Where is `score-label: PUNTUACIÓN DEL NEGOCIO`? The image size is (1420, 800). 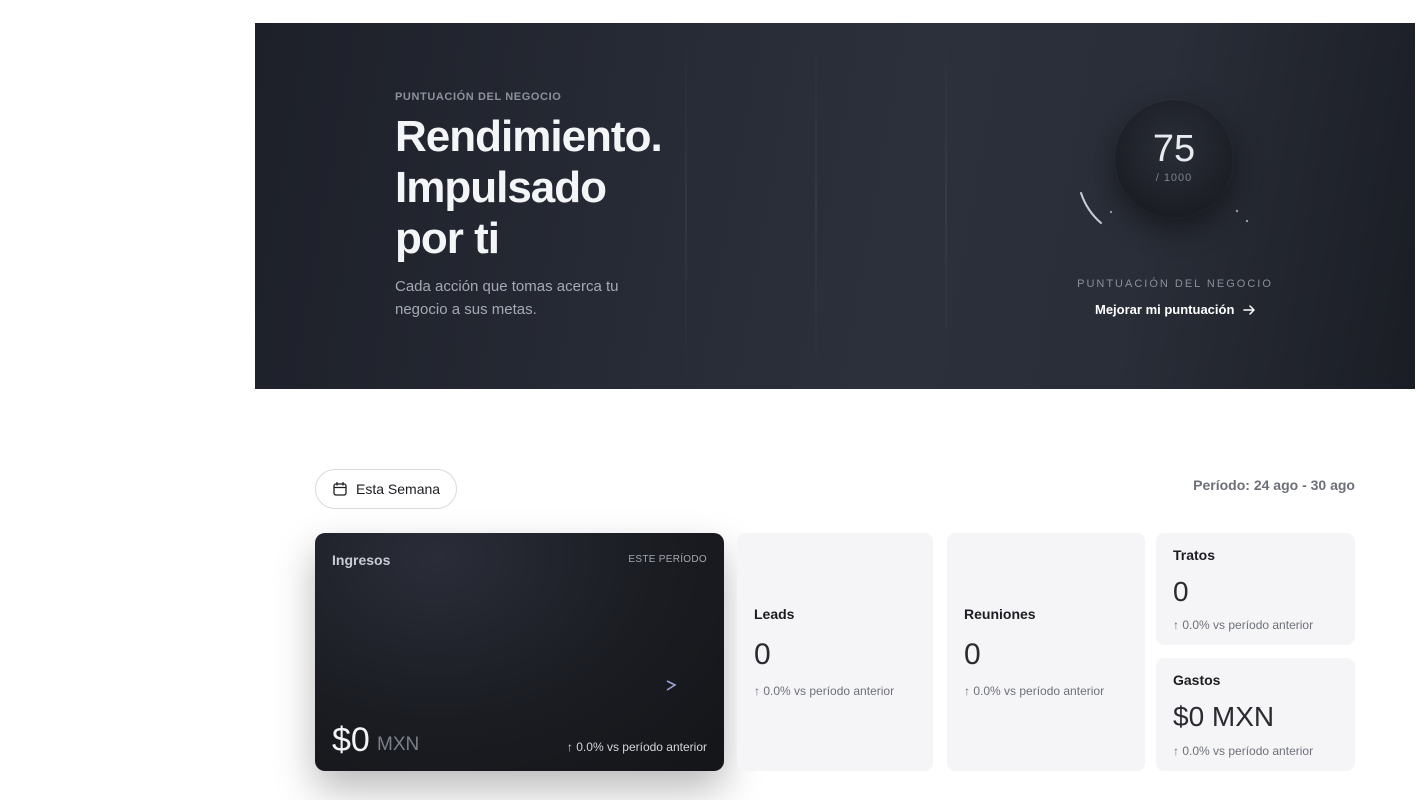 score-label: PUNTUACIÓN DEL NEGOCIO is located at coordinates (1175, 284).